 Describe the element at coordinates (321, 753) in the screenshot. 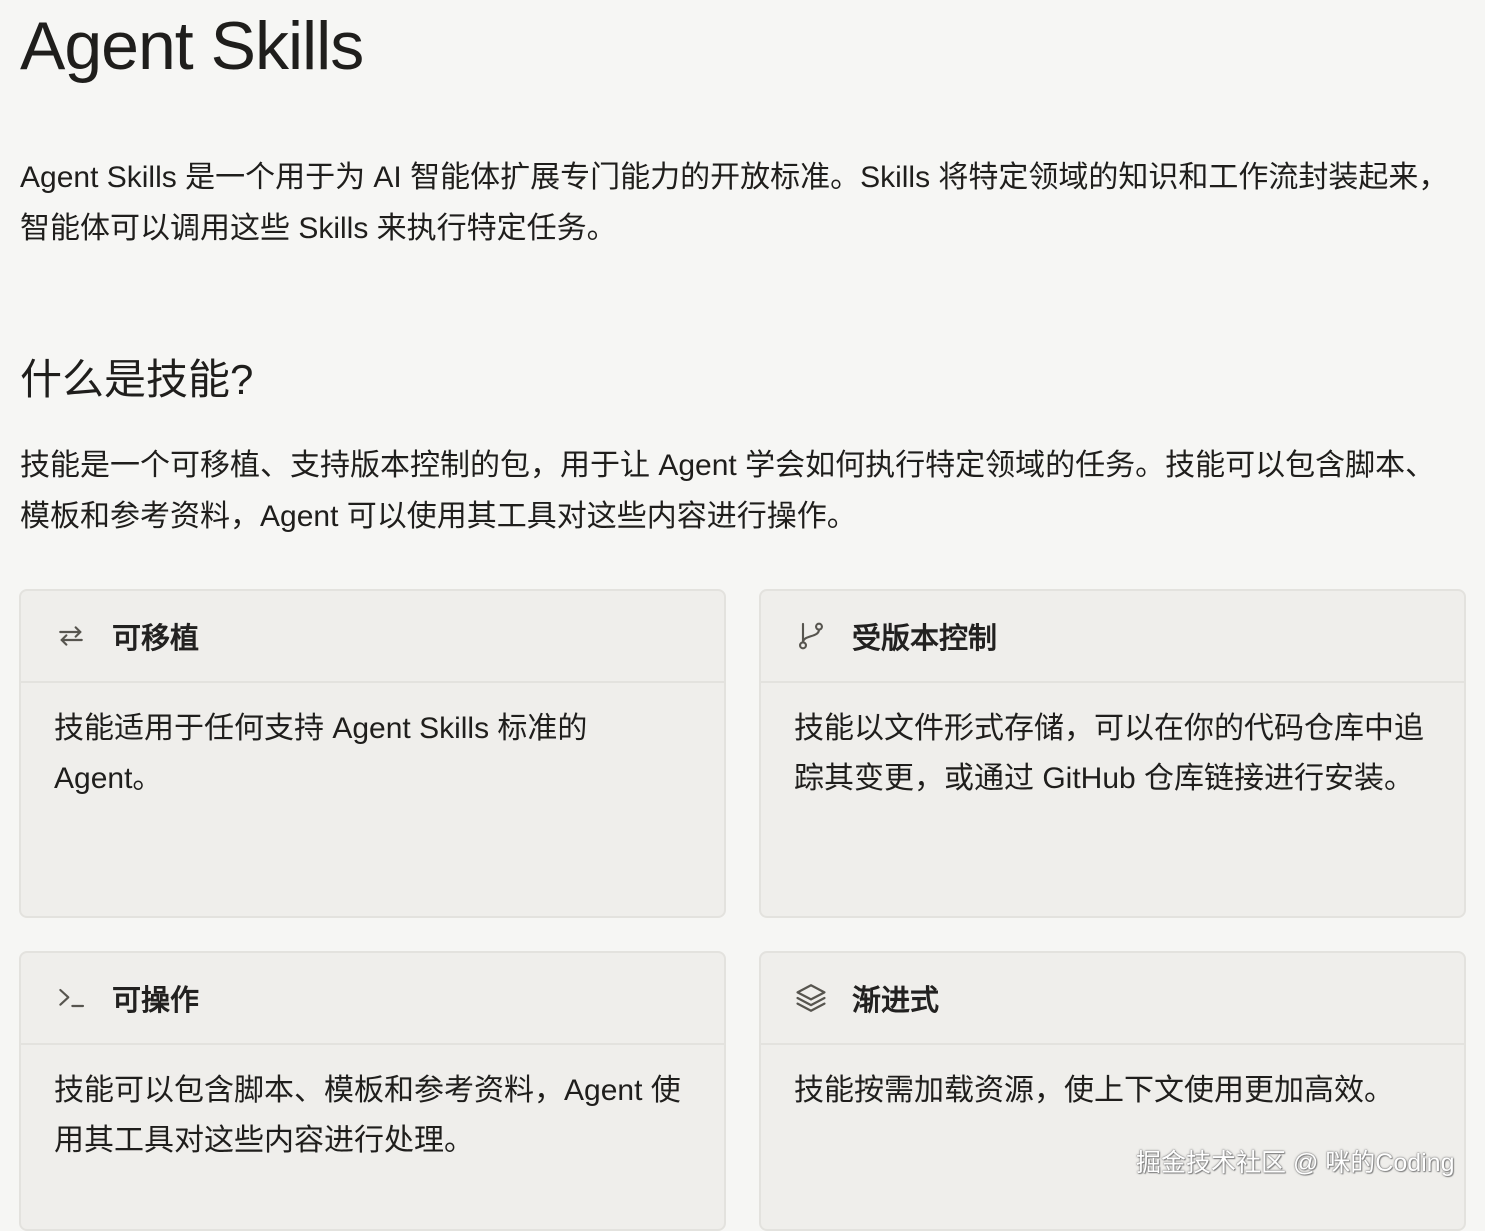

I see `card-body: 技能适用于任何支持 Agent Skills 标准的 Agent。` at that location.